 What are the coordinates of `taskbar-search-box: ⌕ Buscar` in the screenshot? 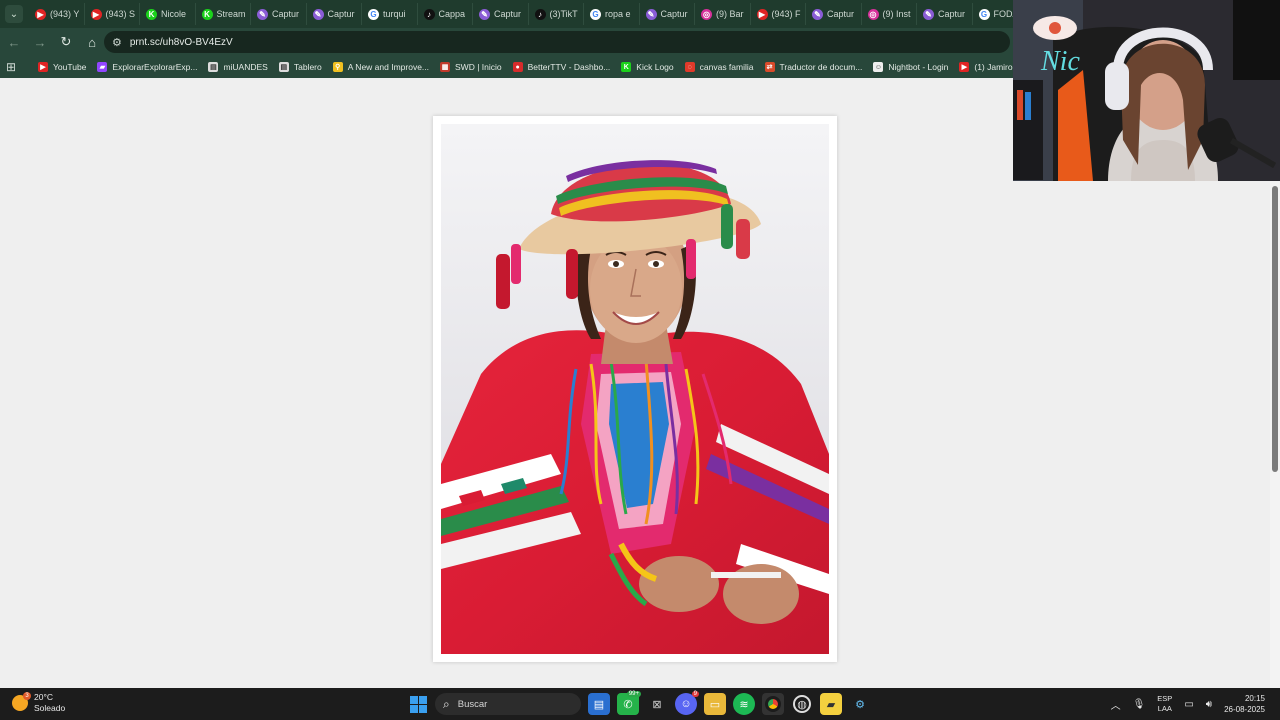 It's located at (508, 704).